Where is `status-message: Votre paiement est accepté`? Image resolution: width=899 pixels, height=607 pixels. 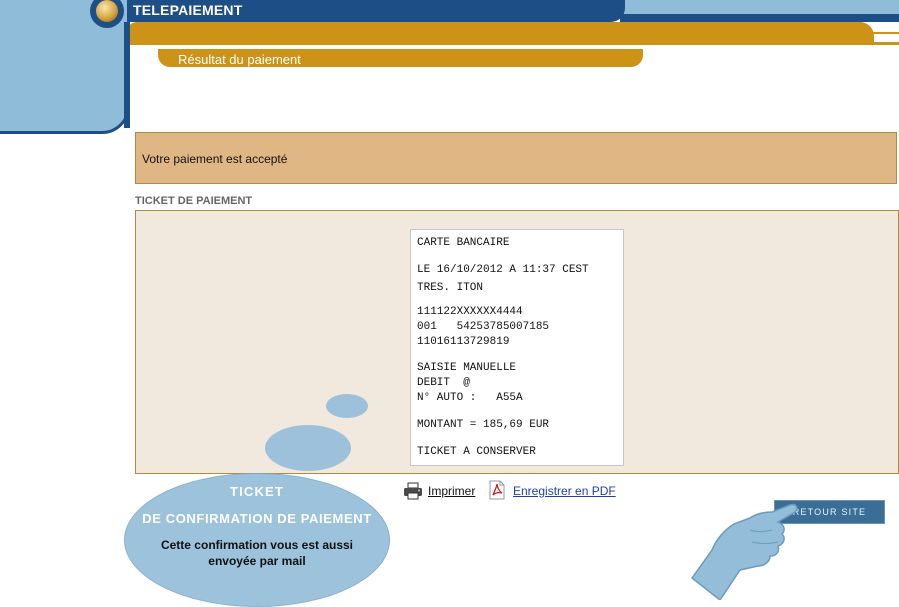 status-message: Votre paiement est accepté is located at coordinates (215, 159).